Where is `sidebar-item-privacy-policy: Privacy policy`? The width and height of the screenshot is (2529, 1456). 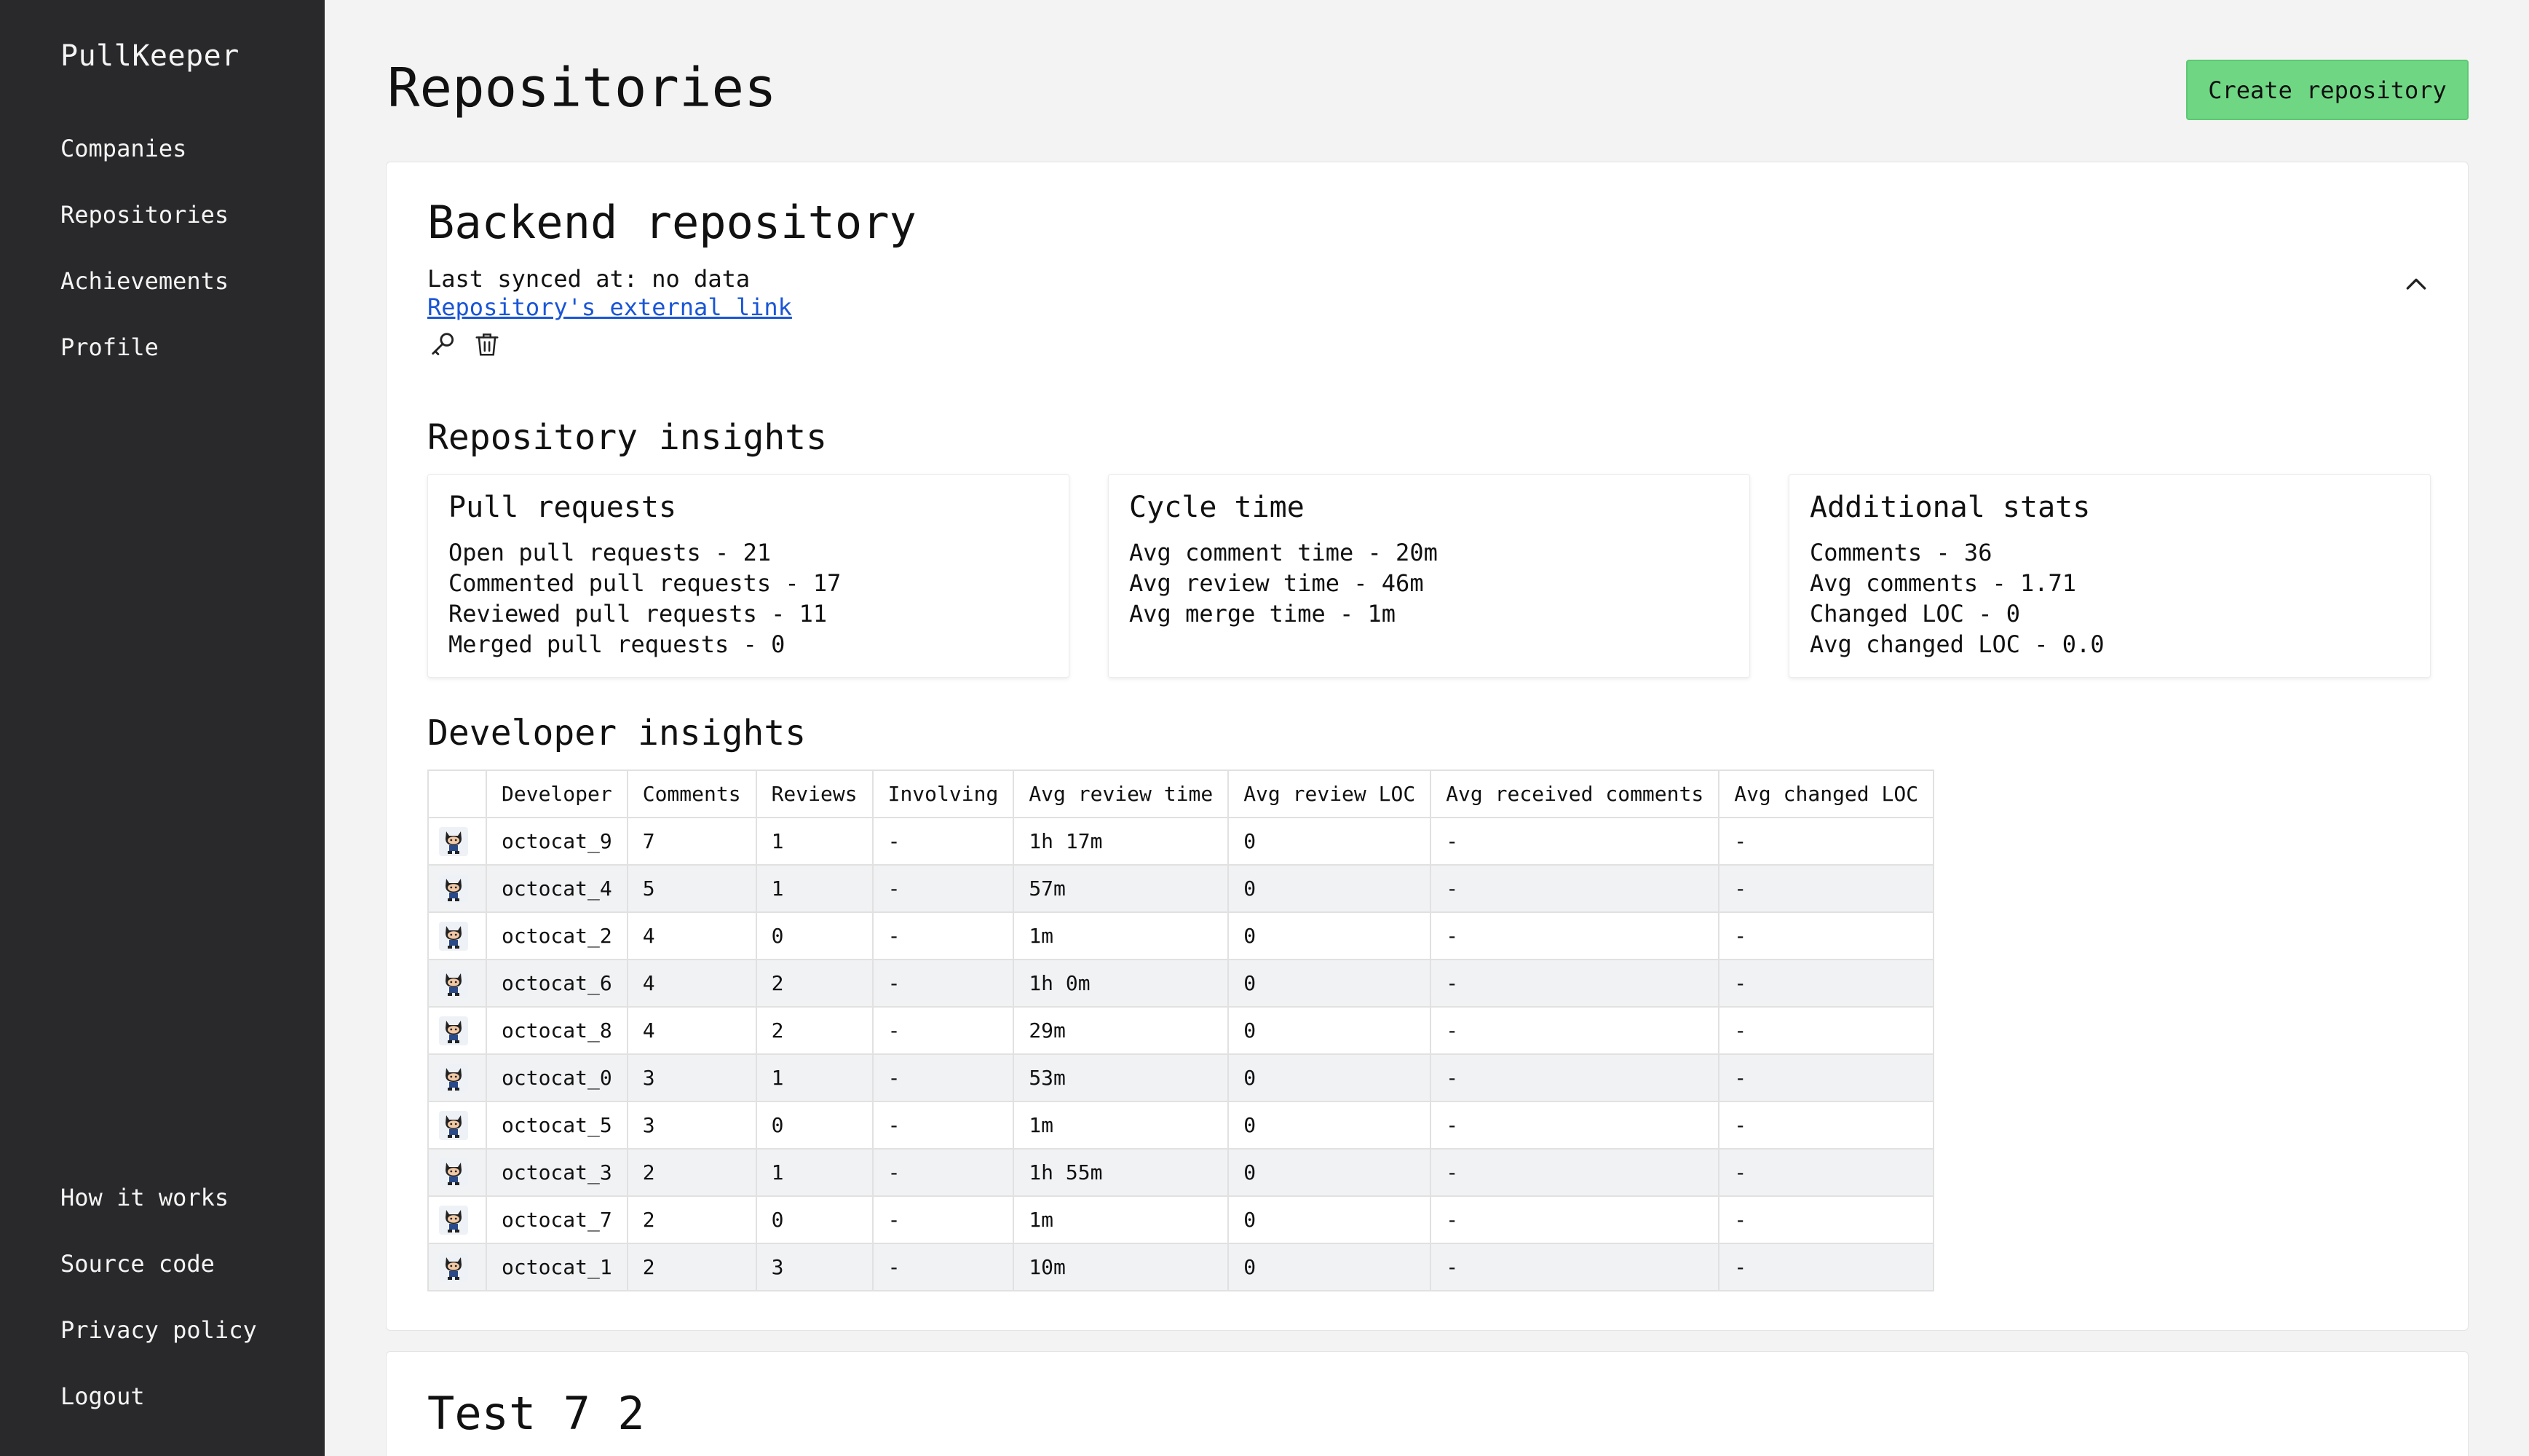 sidebar-item-privacy-policy: Privacy policy is located at coordinates (159, 1348).